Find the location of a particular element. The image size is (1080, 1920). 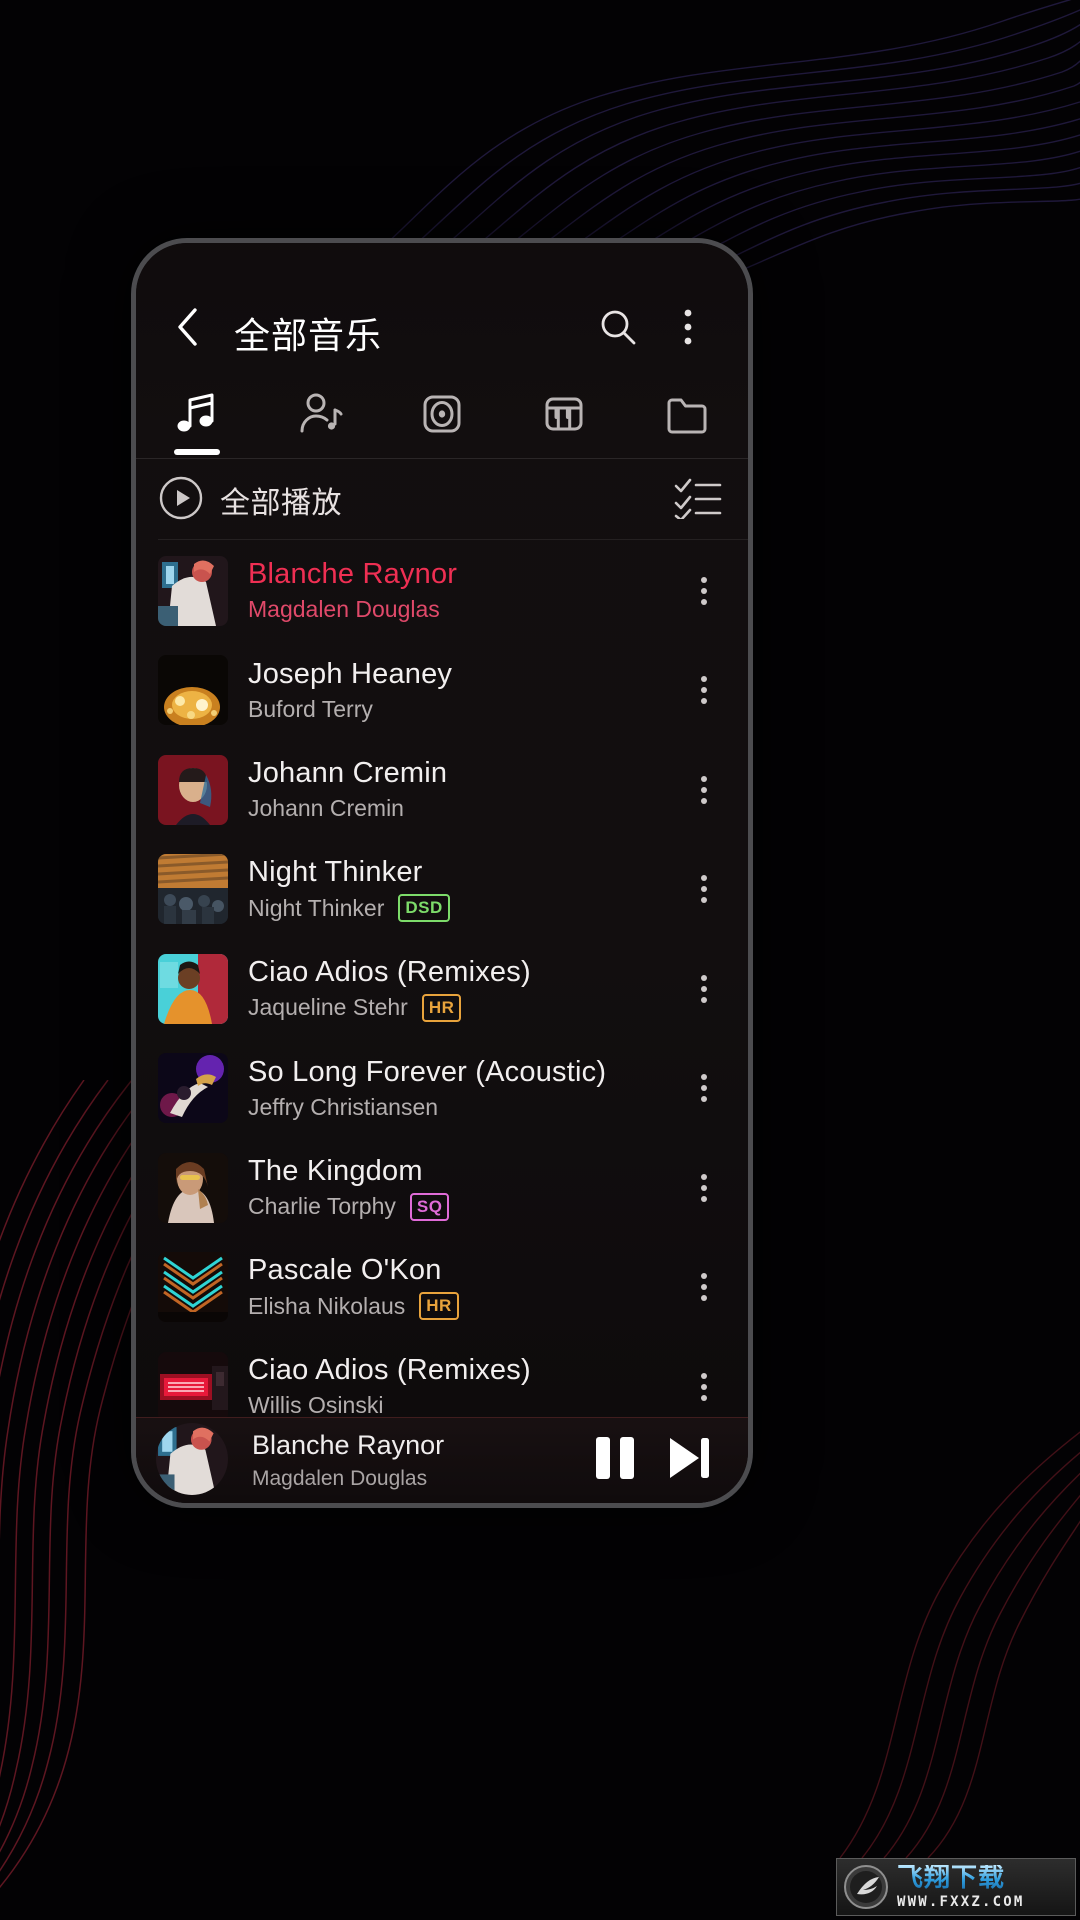

song-subtitle: Jeffry Christiansen is located at coordinates (463, 1107).